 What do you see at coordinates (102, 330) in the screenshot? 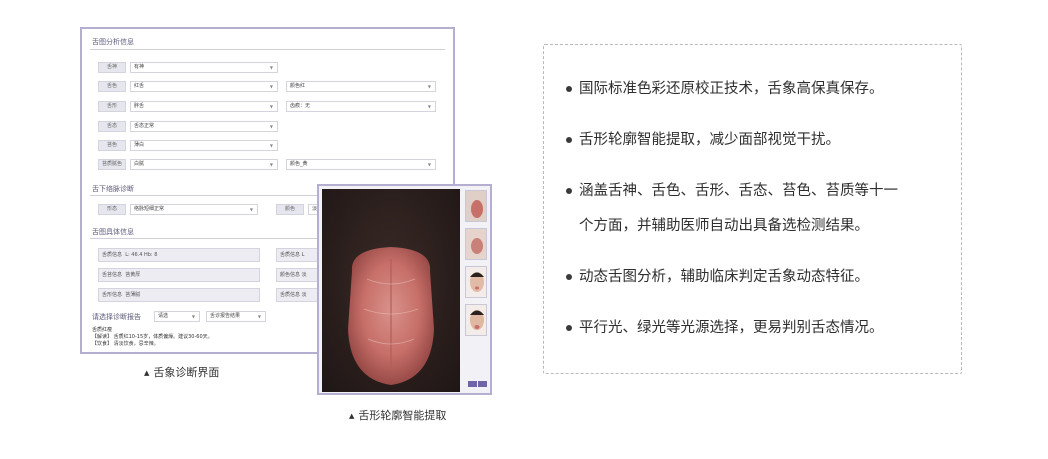
I see `report-note-title: 舌质红瘦` at bounding box center [102, 330].